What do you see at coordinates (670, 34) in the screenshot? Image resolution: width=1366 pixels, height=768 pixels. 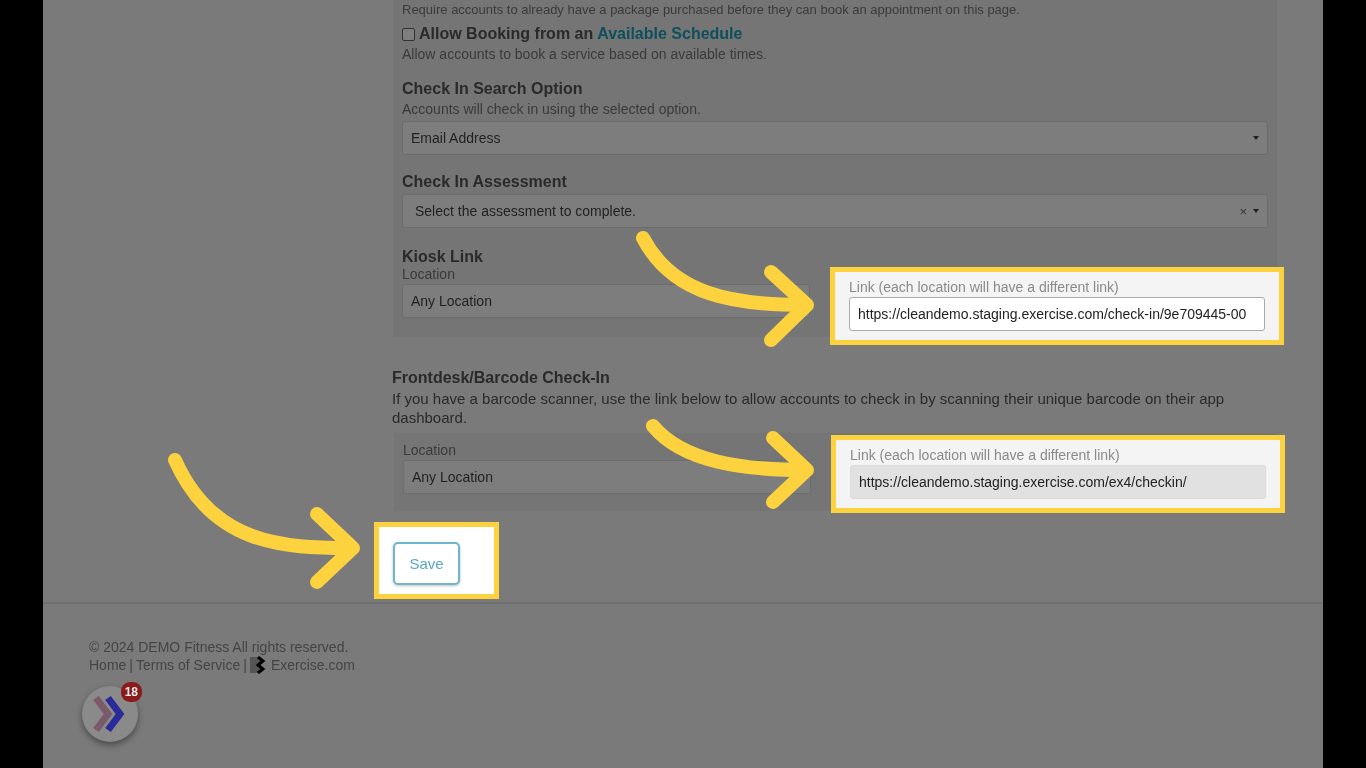 I see `schedule-link: Available Schedule` at bounding box center [670, 34].